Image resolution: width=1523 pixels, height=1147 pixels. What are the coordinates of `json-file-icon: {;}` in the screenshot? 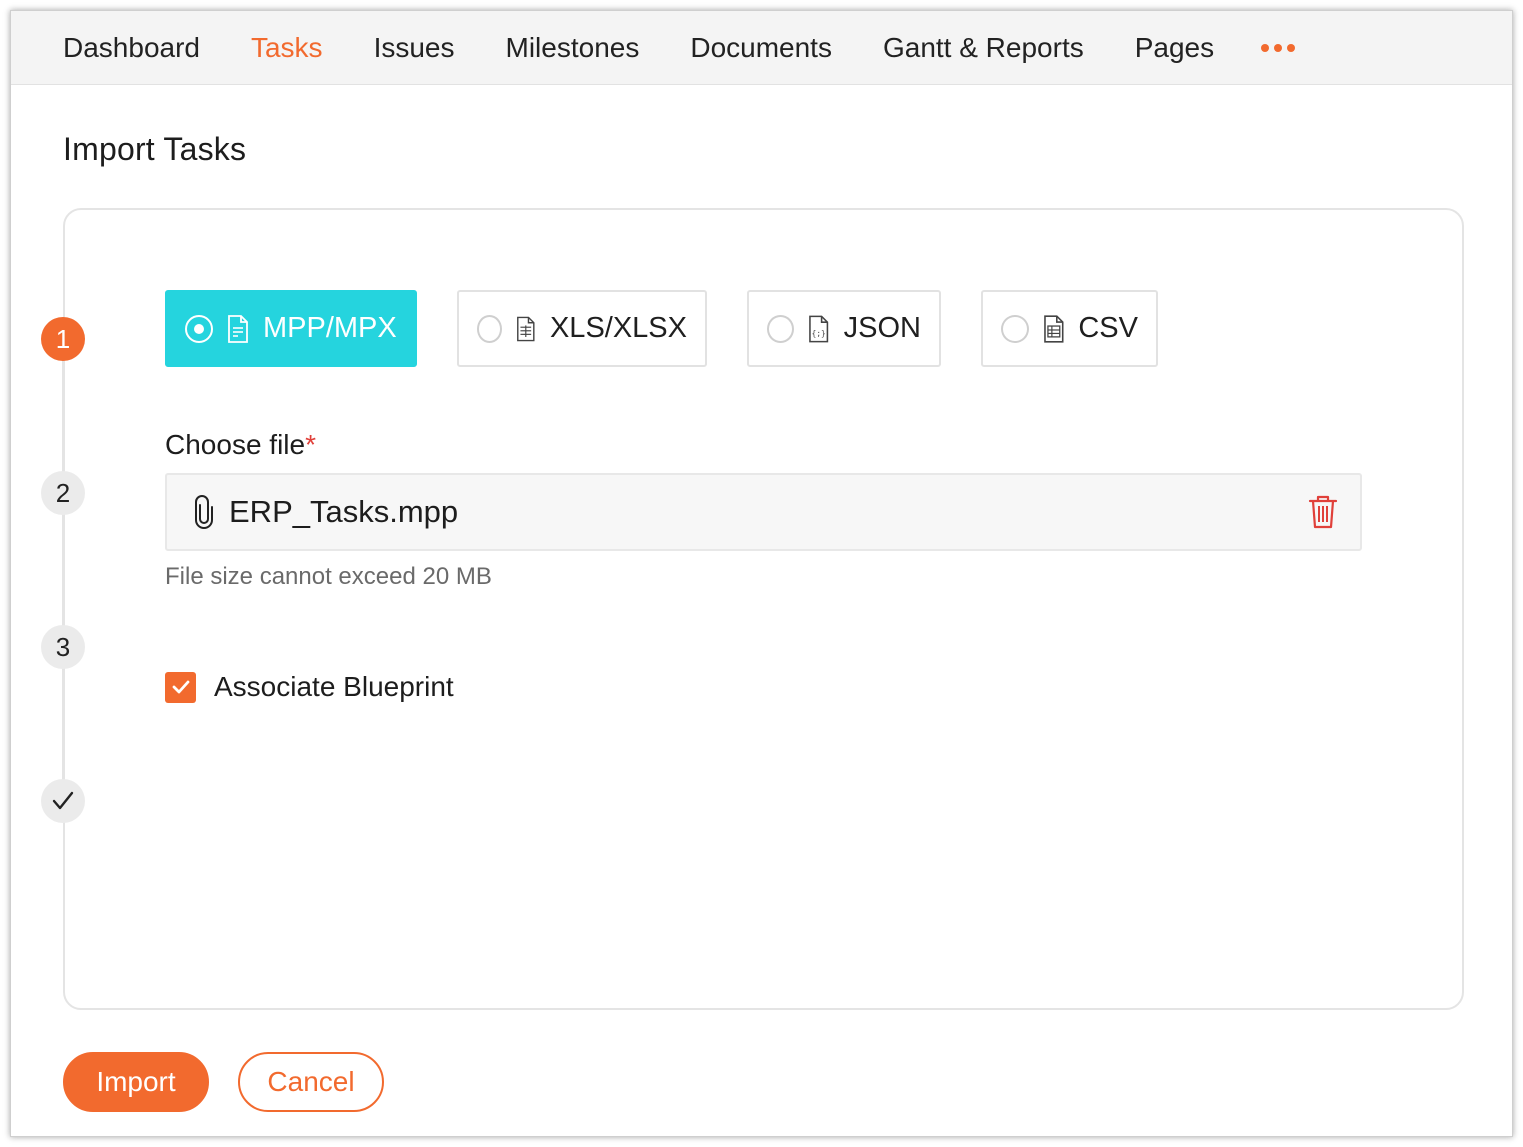 It's located at (819, 328).